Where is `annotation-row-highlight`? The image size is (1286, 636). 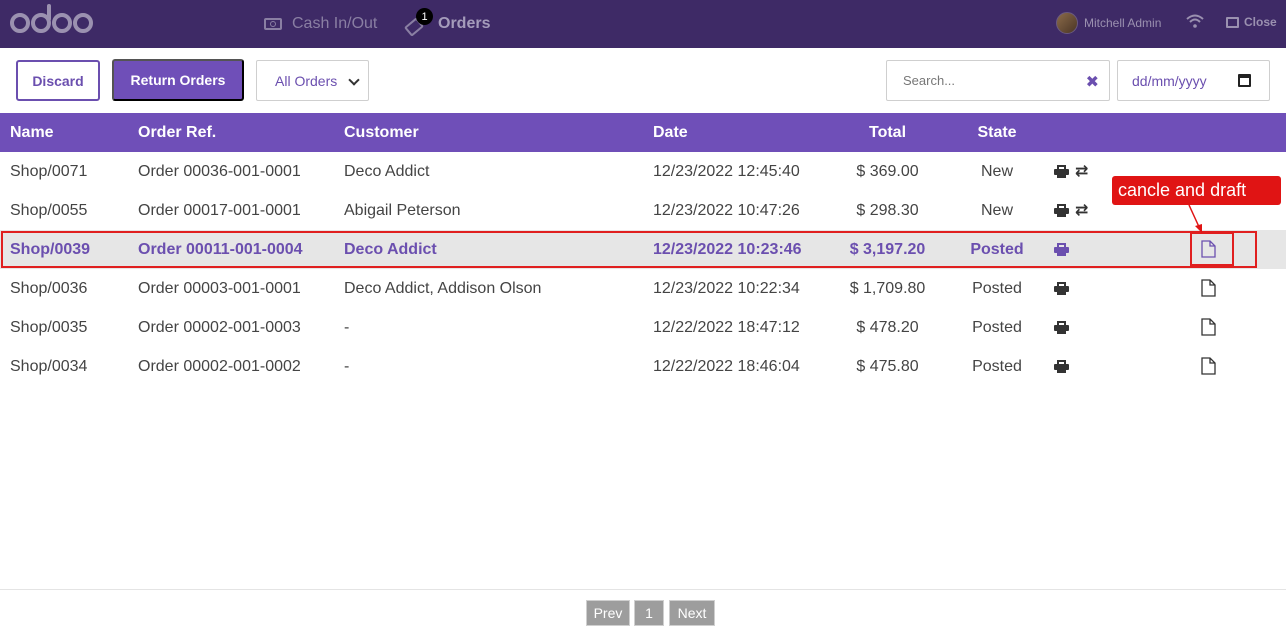 annotation-row-highlight is located at coordinates (629, 249).